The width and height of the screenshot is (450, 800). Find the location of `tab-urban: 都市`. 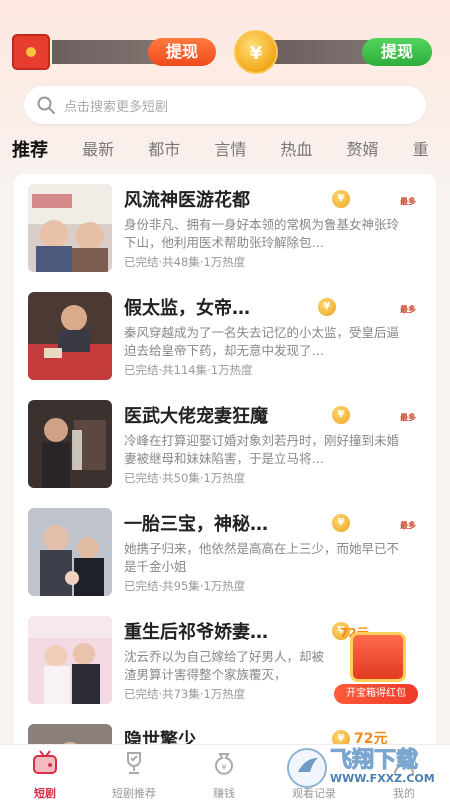

tab-urban: 都市 is located at coordinates (164, 148).